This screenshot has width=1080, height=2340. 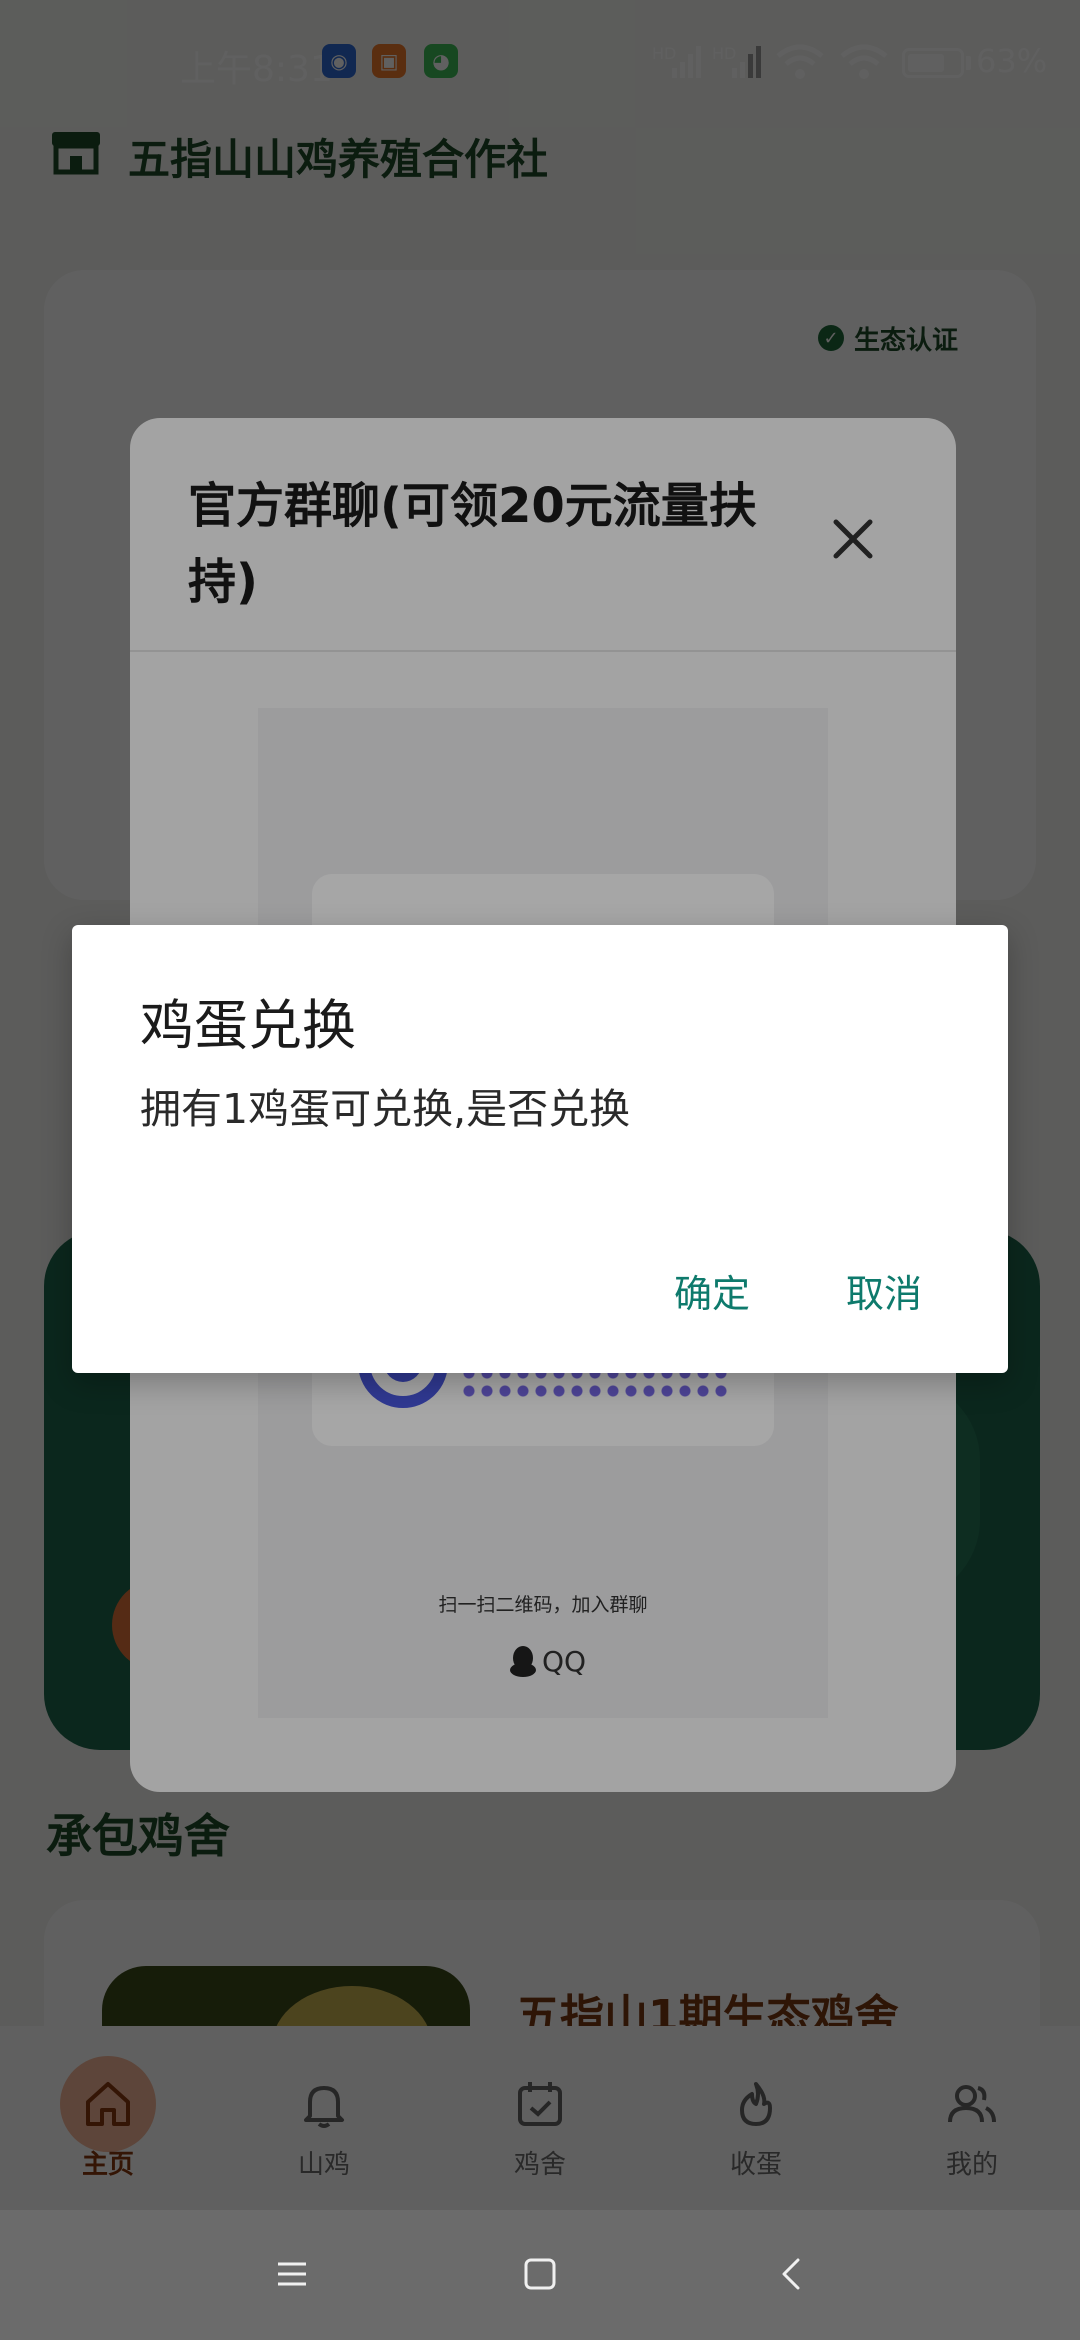 I want to click on dialog-title: 鸡蛋兑换, so click(x=248, y=1025).